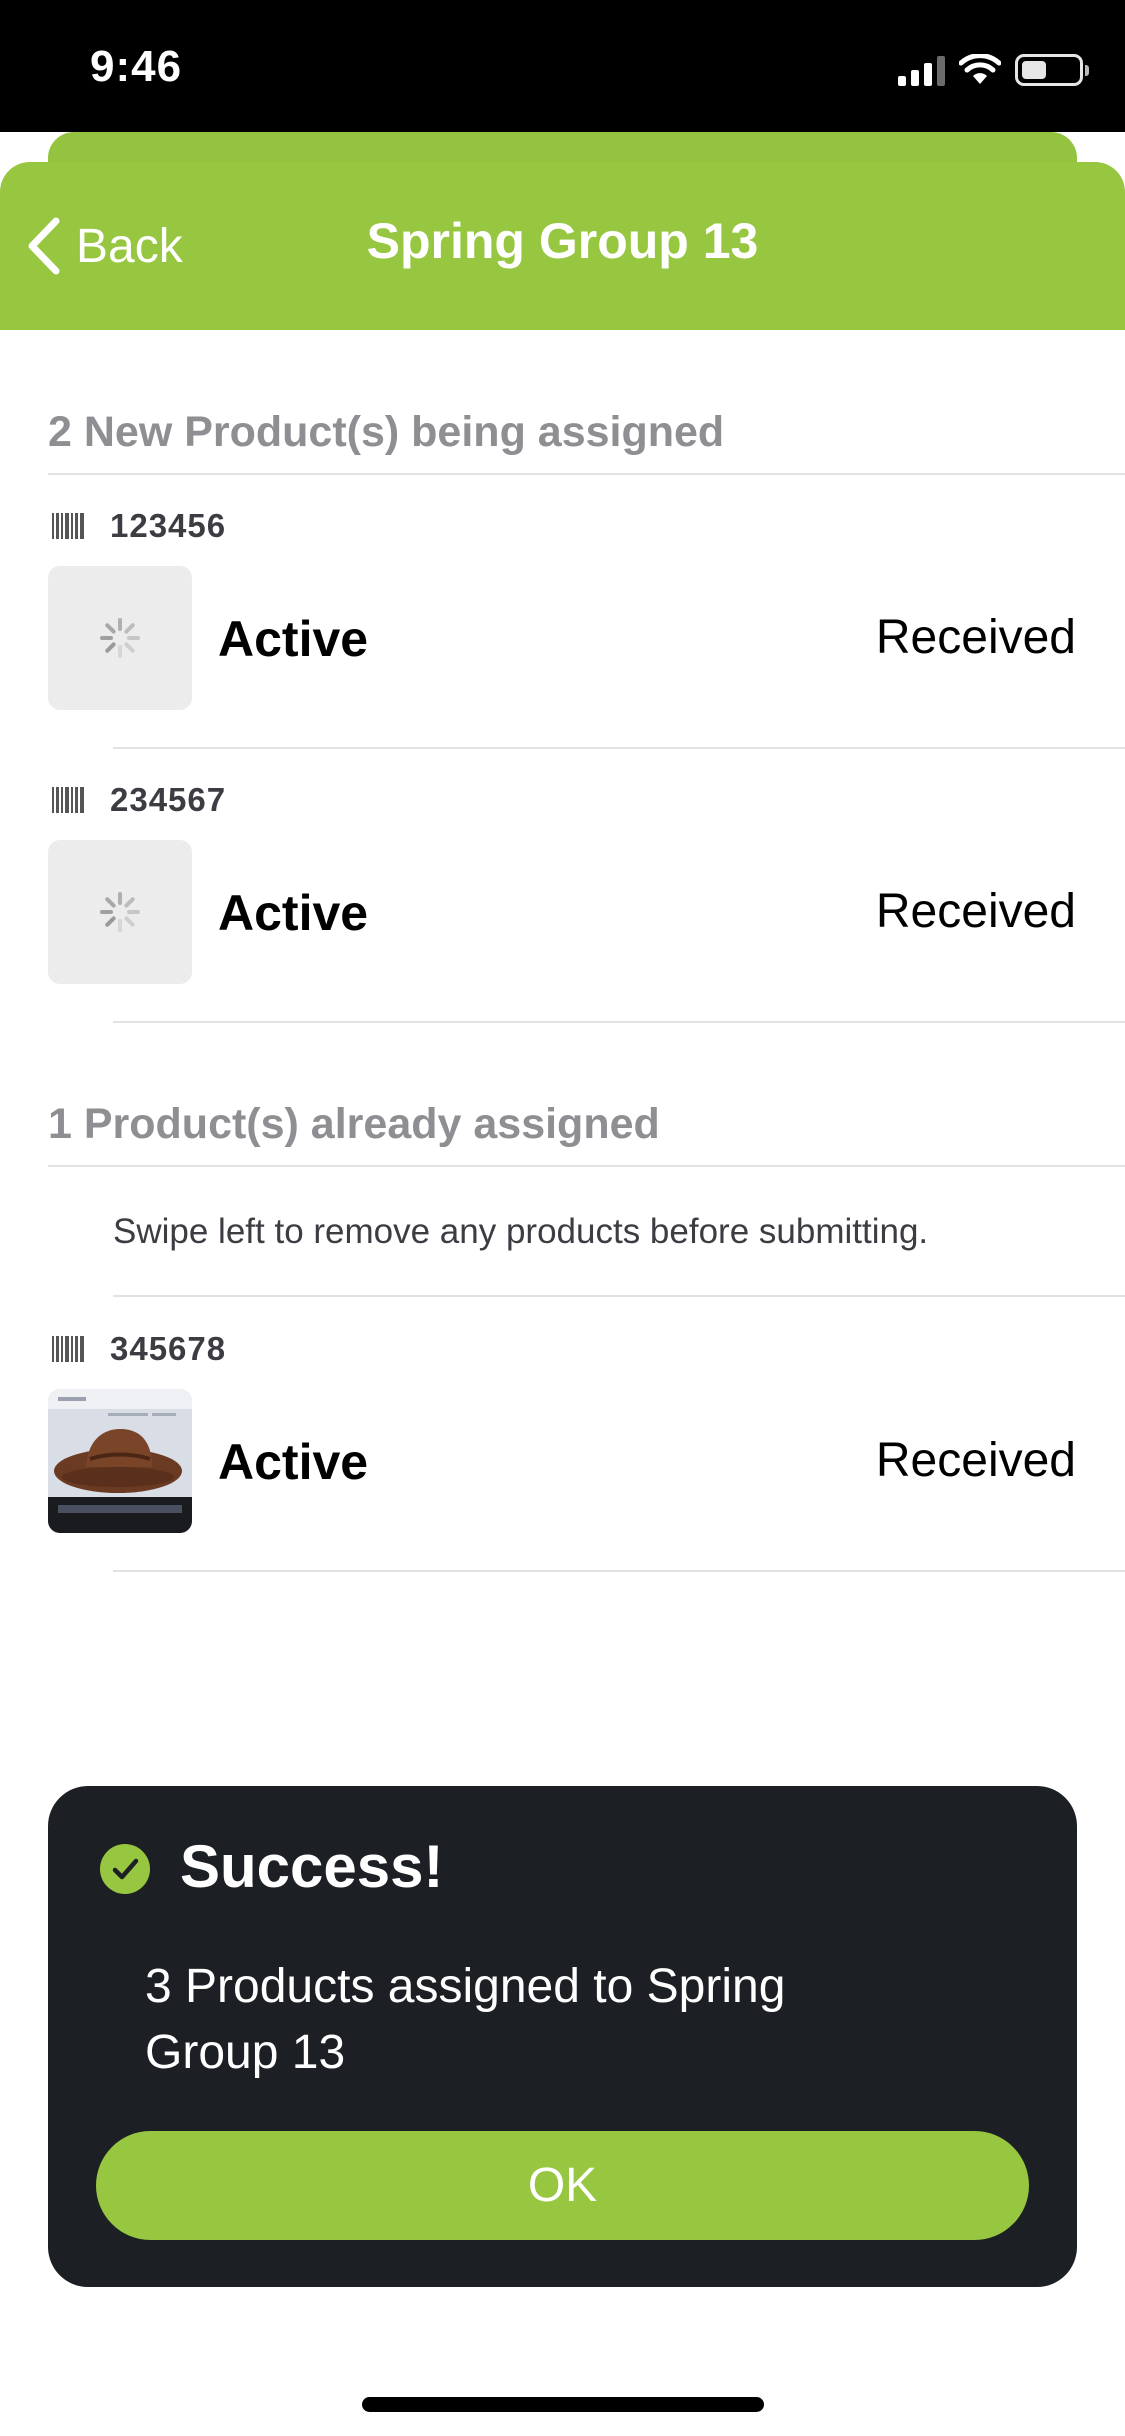 This screenshot has height=2436, width=1125. I want to click on section-header-new: 2 New Product(s) being assigned, so click(386, 432).